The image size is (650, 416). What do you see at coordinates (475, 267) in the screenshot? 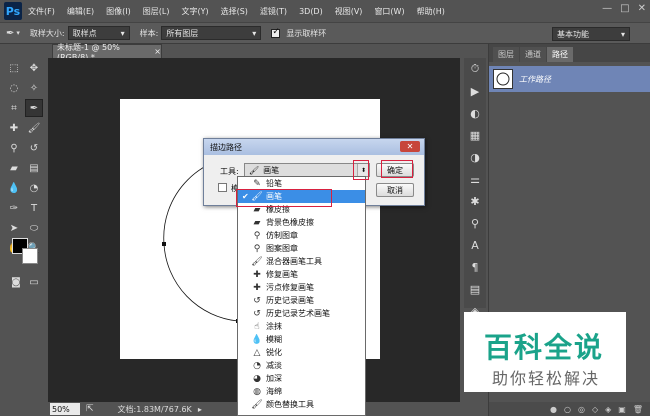
I see `paragraph-icon: ¶` at bounding box center [475, 267].